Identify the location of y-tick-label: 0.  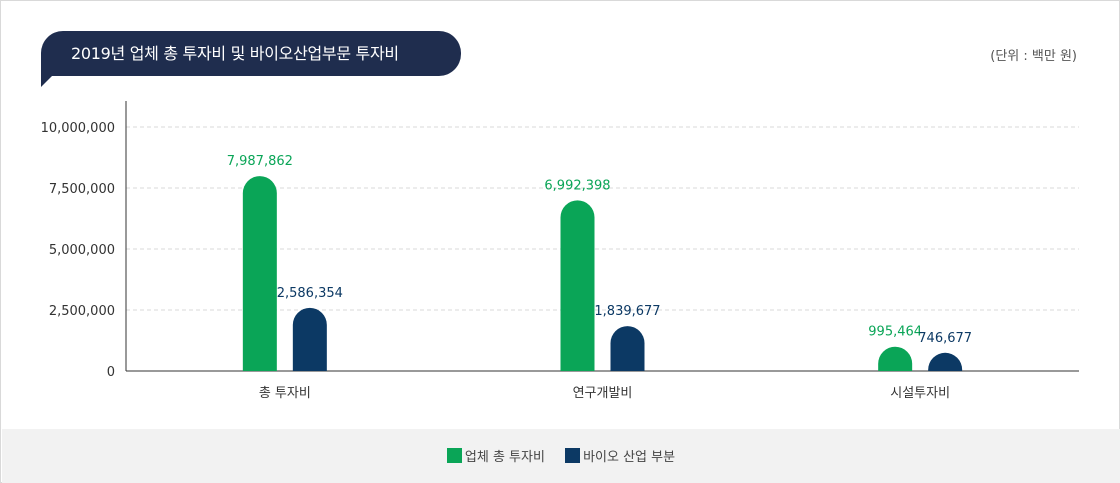
(111, 372).